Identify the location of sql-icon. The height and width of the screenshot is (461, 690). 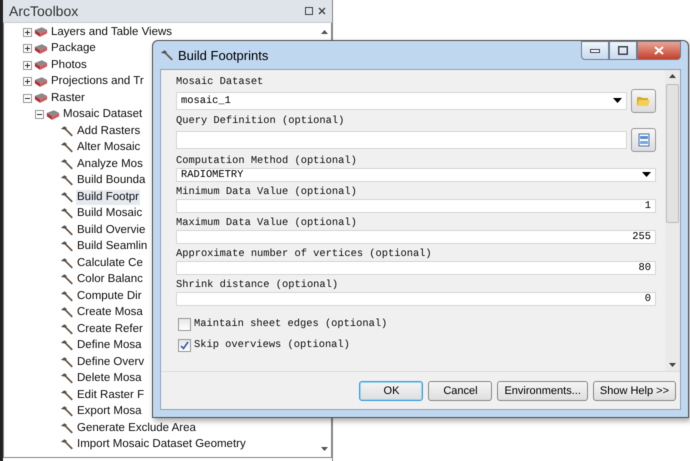
(644, 140).